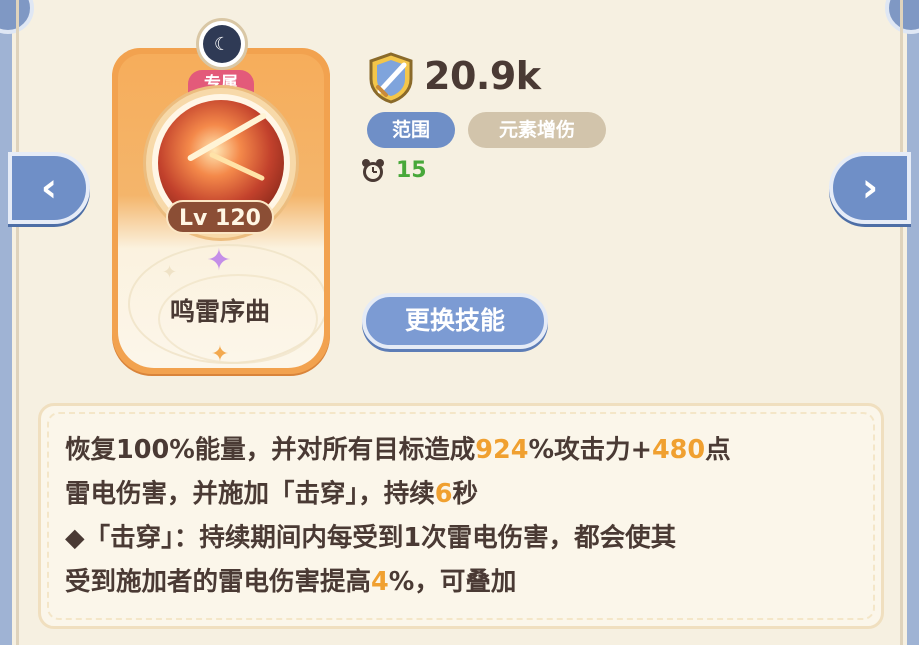 The width and height of the screenshot is (919, 645). What do you see at coordinates (452, 582) in the screenshot?
I see `description-text: %，可叠加` at bounding box center [452, 582].